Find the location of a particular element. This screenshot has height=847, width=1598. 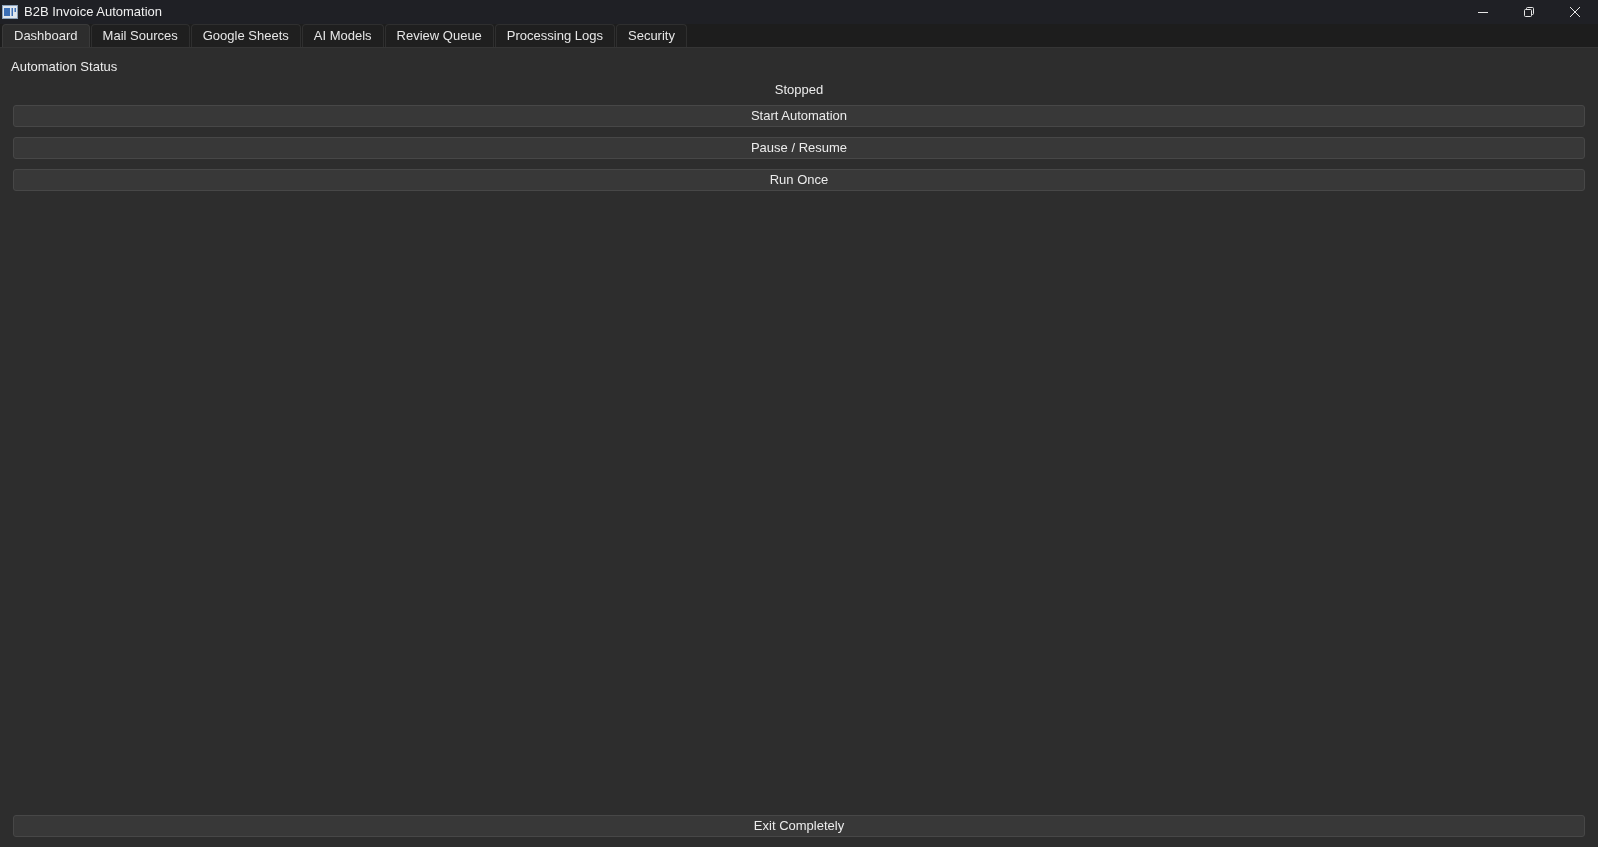

tab: Processing Logs is located at coordinates (554, 35).